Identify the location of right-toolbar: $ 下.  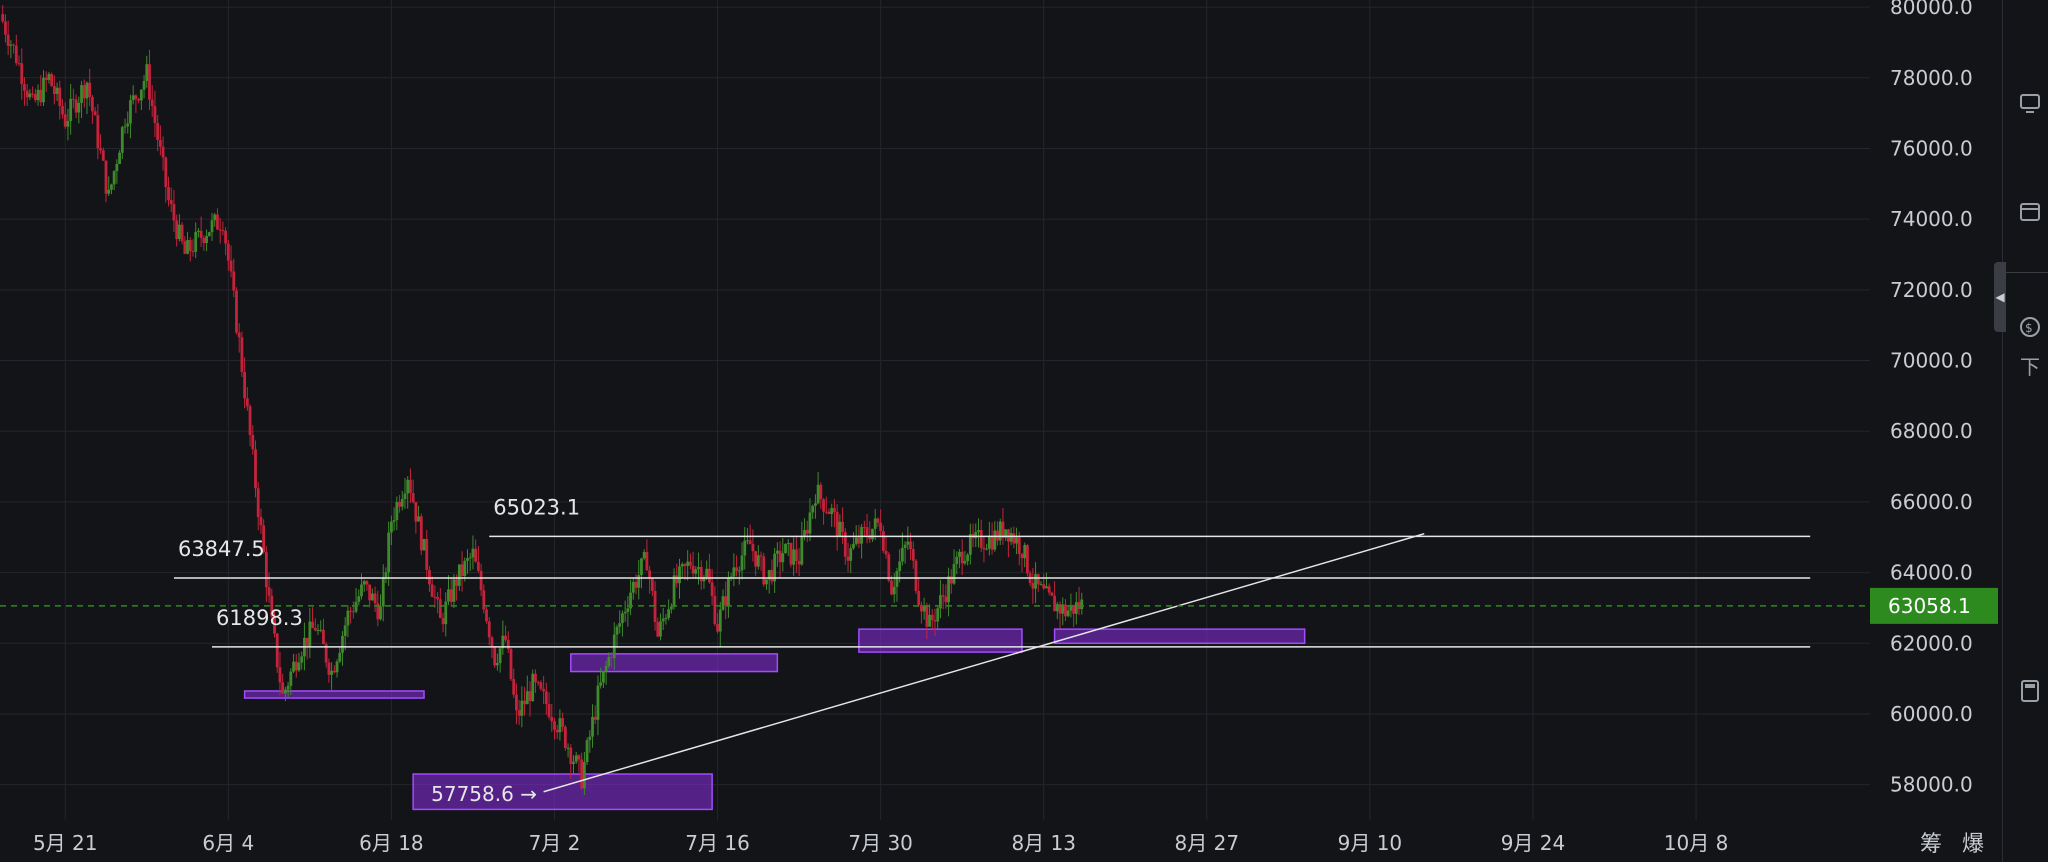
(2025, 431).